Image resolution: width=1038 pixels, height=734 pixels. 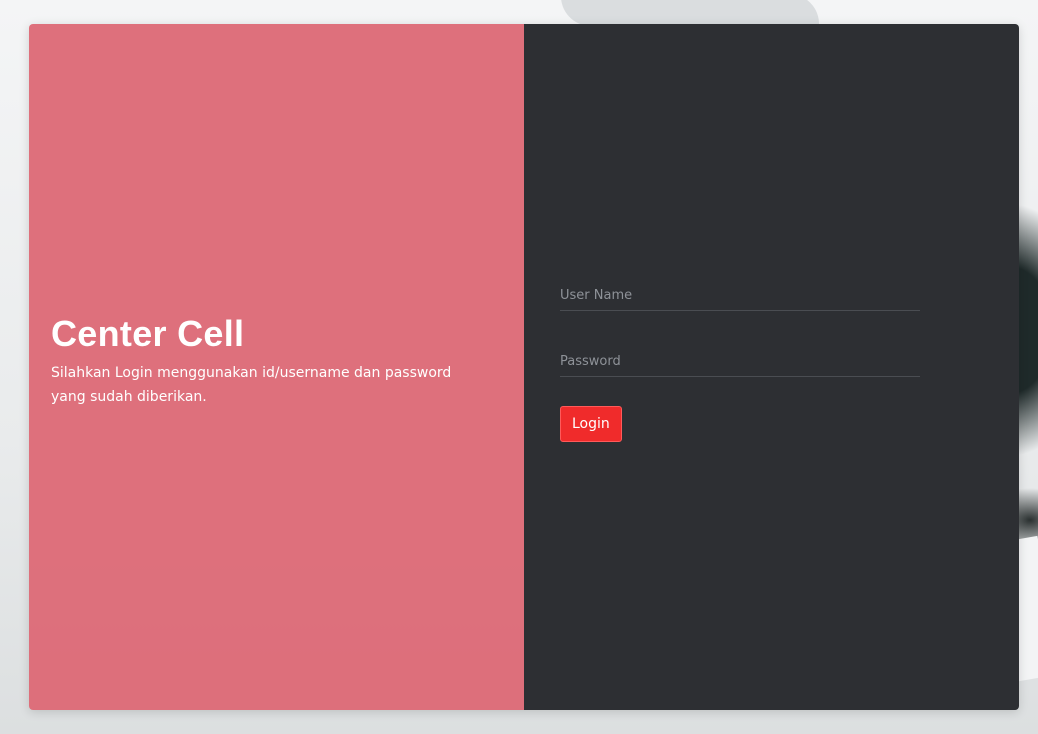 What do you see at coordinates (591, 424) in the screenshot?
I see `login-button: Login` at bounding box center [591, 424].